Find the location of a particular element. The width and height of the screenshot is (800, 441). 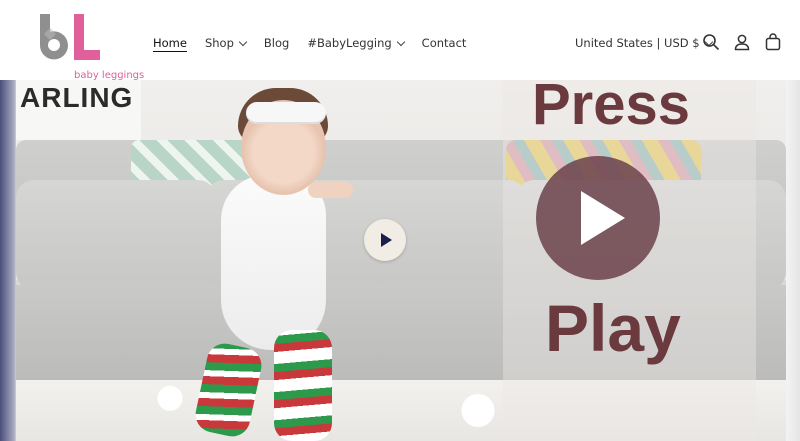

nav-item-label: Contact is located at coordinates (444, 43).